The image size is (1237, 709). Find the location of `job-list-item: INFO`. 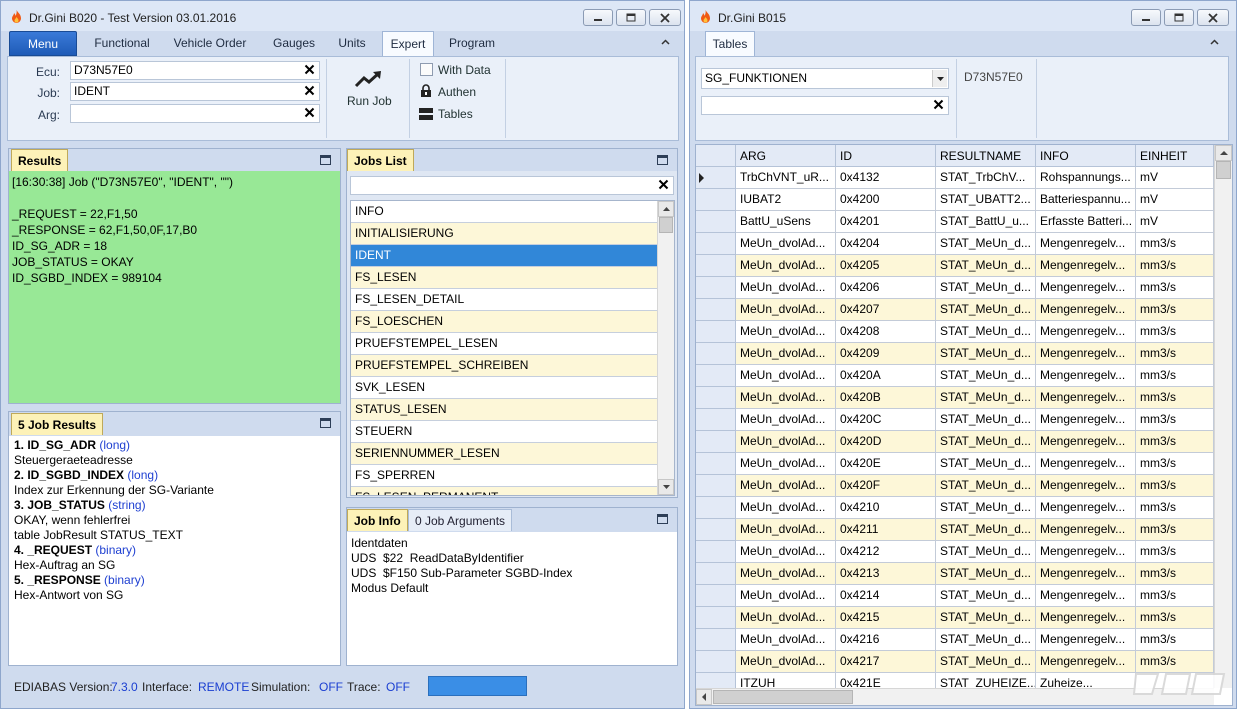

job-list-item: INFO is located at coordinates (504, 212).